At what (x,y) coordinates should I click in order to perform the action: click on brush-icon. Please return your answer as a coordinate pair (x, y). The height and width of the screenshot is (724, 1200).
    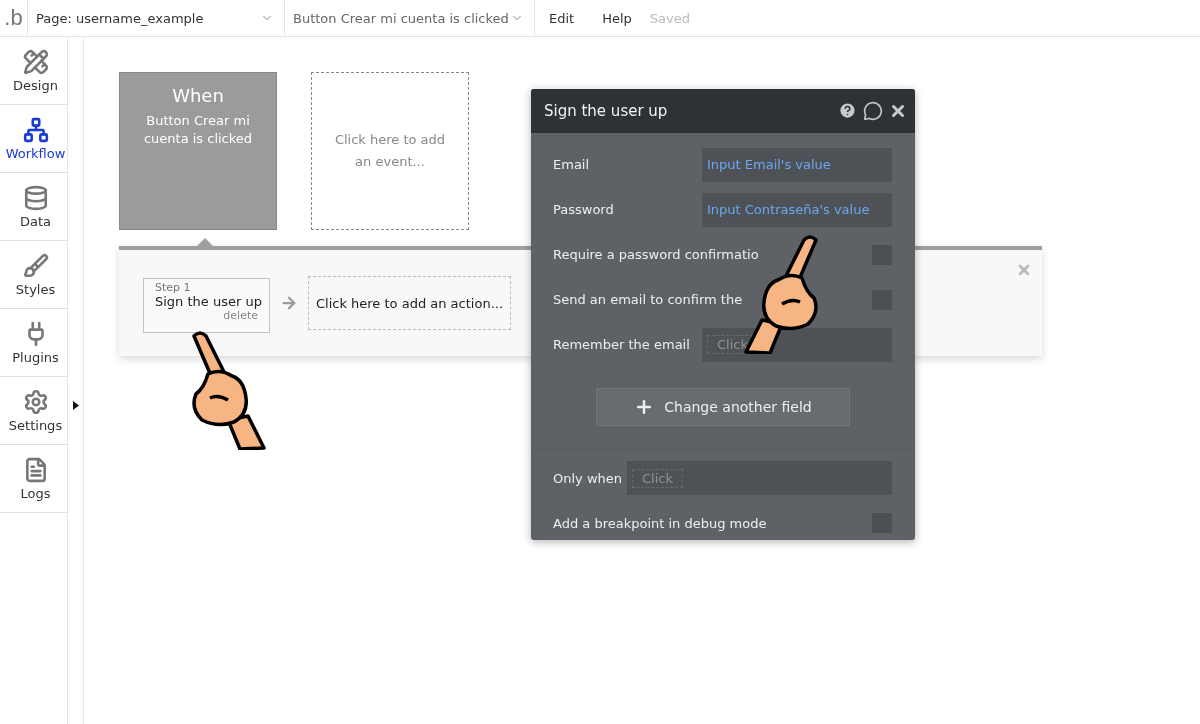
    Looking at the image, I should click on (35, 265).